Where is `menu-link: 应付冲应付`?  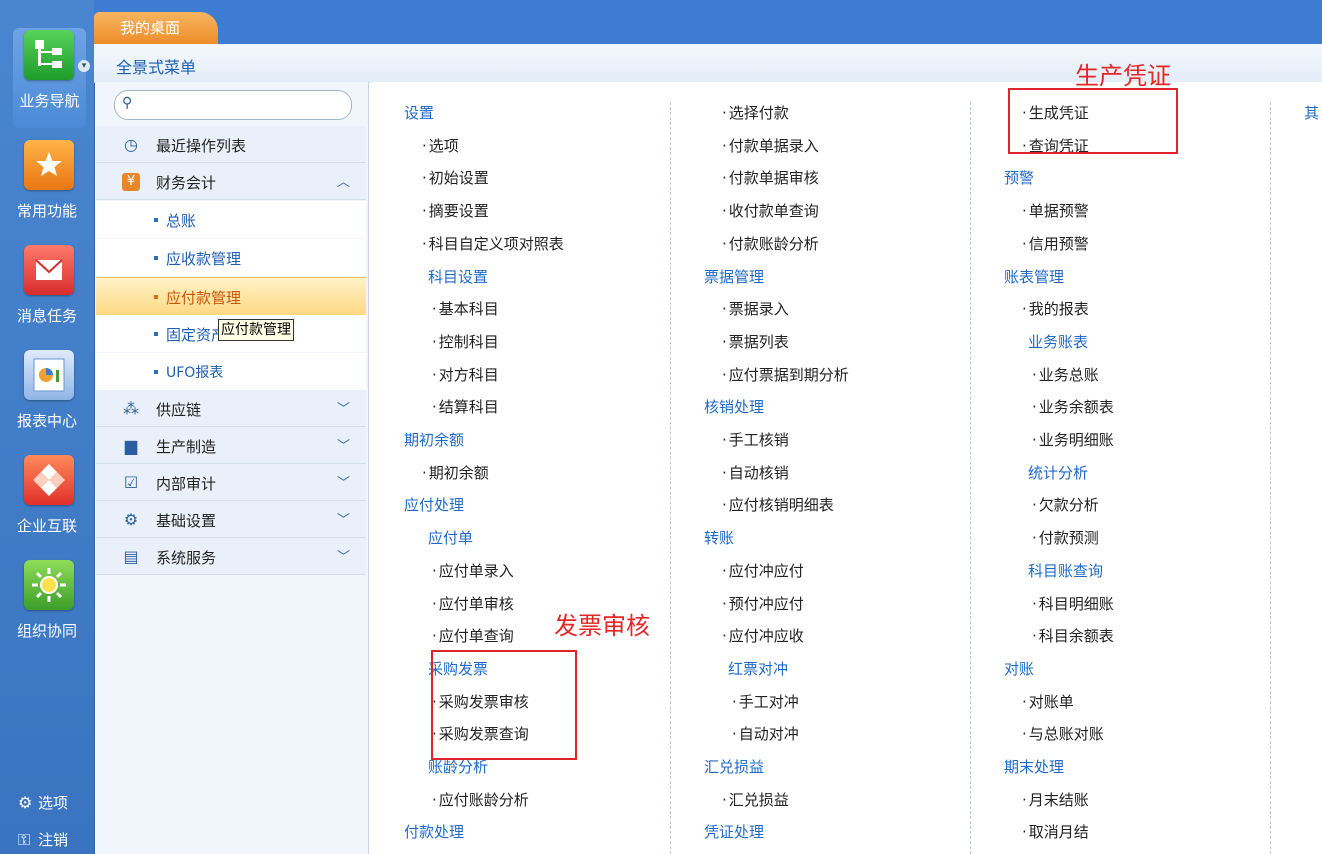
menu-link: 应付冲应付 is located at coordinates (763, 570).